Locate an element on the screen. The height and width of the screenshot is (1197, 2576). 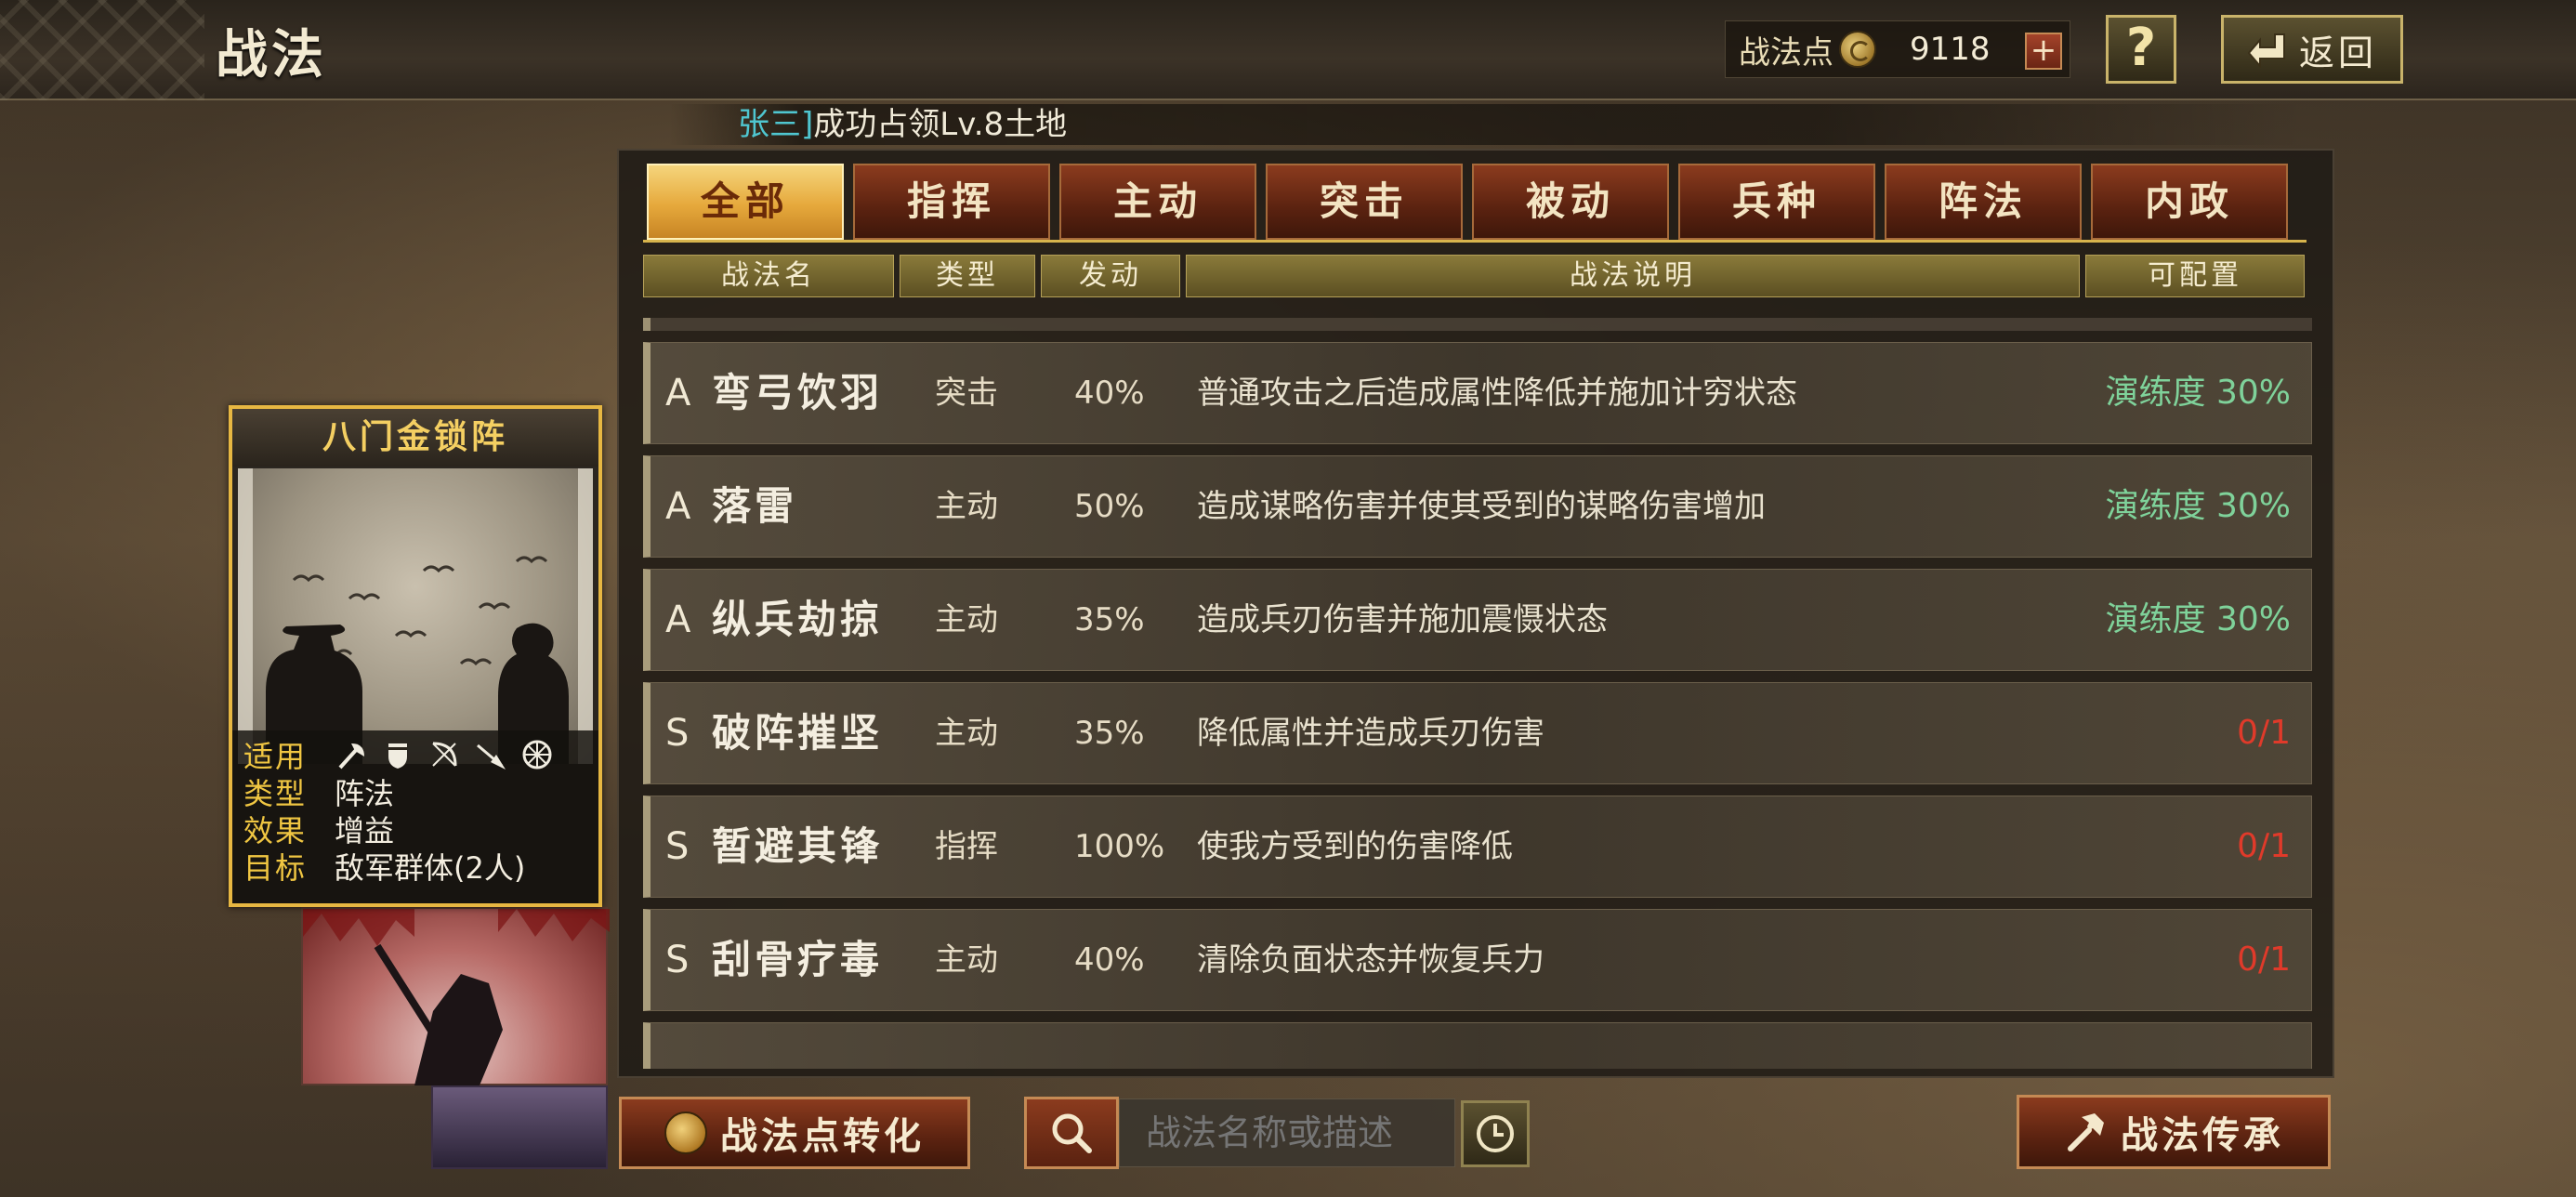
skill-name: 弯弓饮羽 is located at coordinates (798, 392).